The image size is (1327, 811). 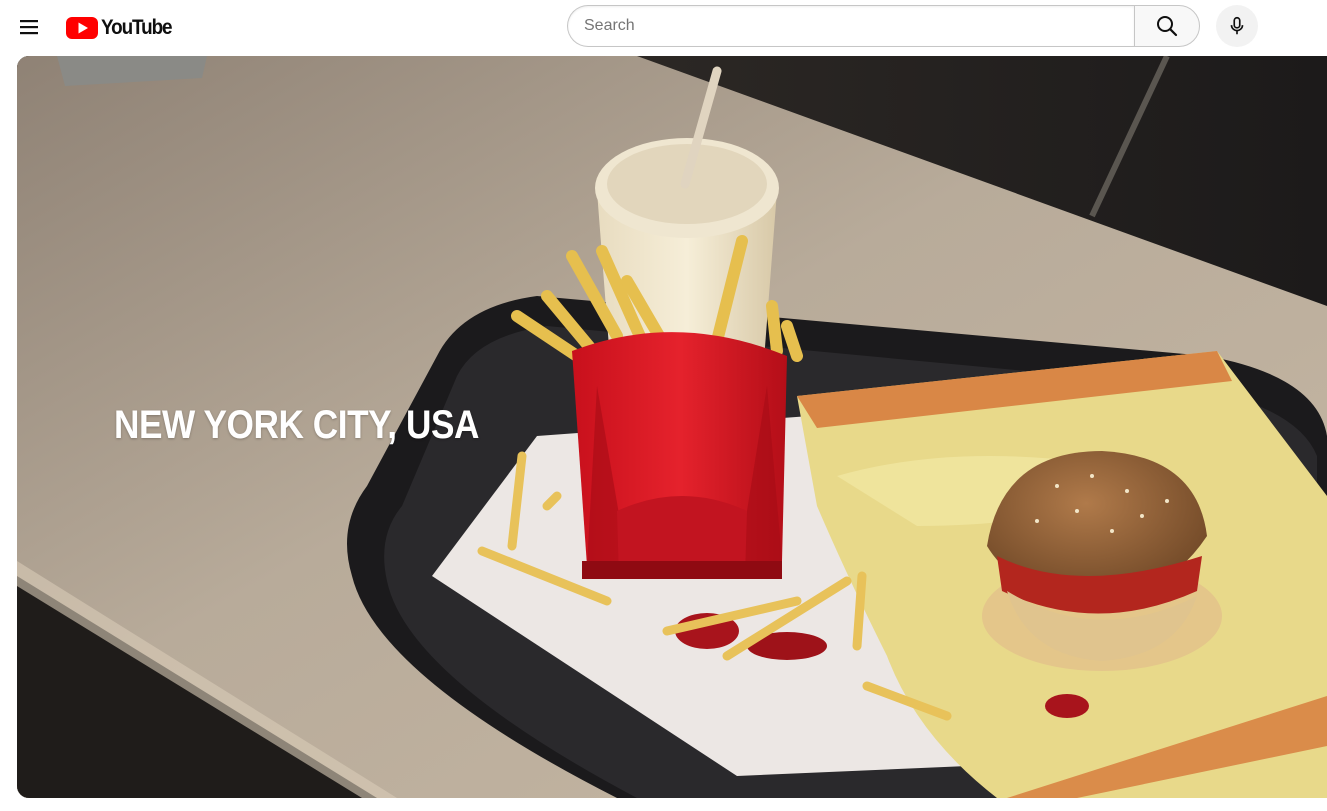 What do you see at coordinates (296, 425) in the screenshot?
I see `video-overlay-caption: NEW YORK CITY, USA` at bounding box center [296, 425].